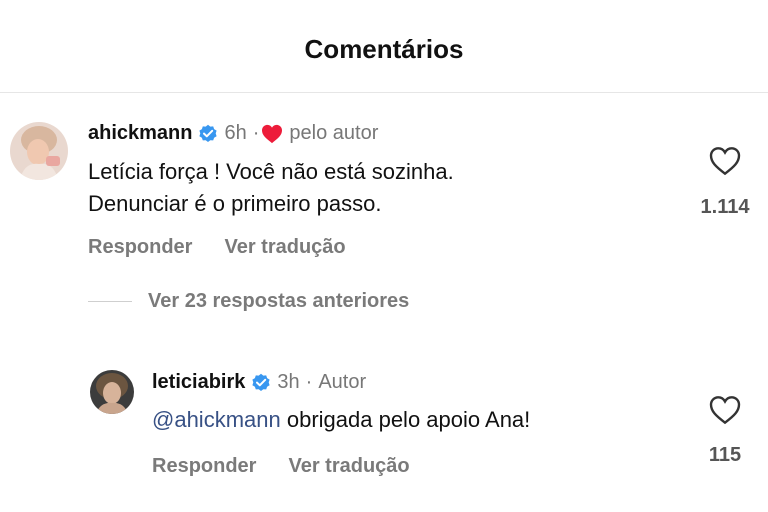  What do you see at coordinates (725, 207) in the screenshot?
I see `like-count: 1.114` at bounding box center [725, 207].